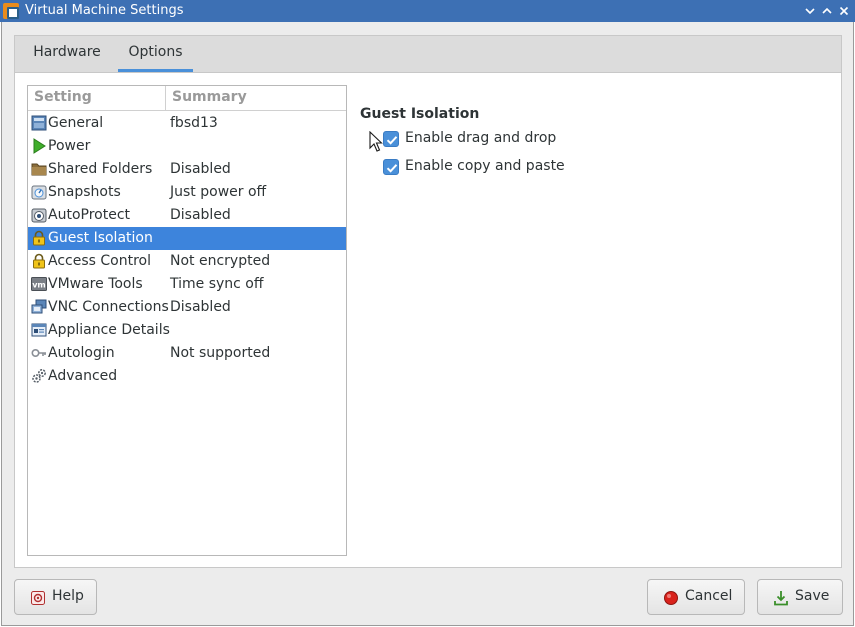  I want to click on vmware-app-icon, so click(11, 11).